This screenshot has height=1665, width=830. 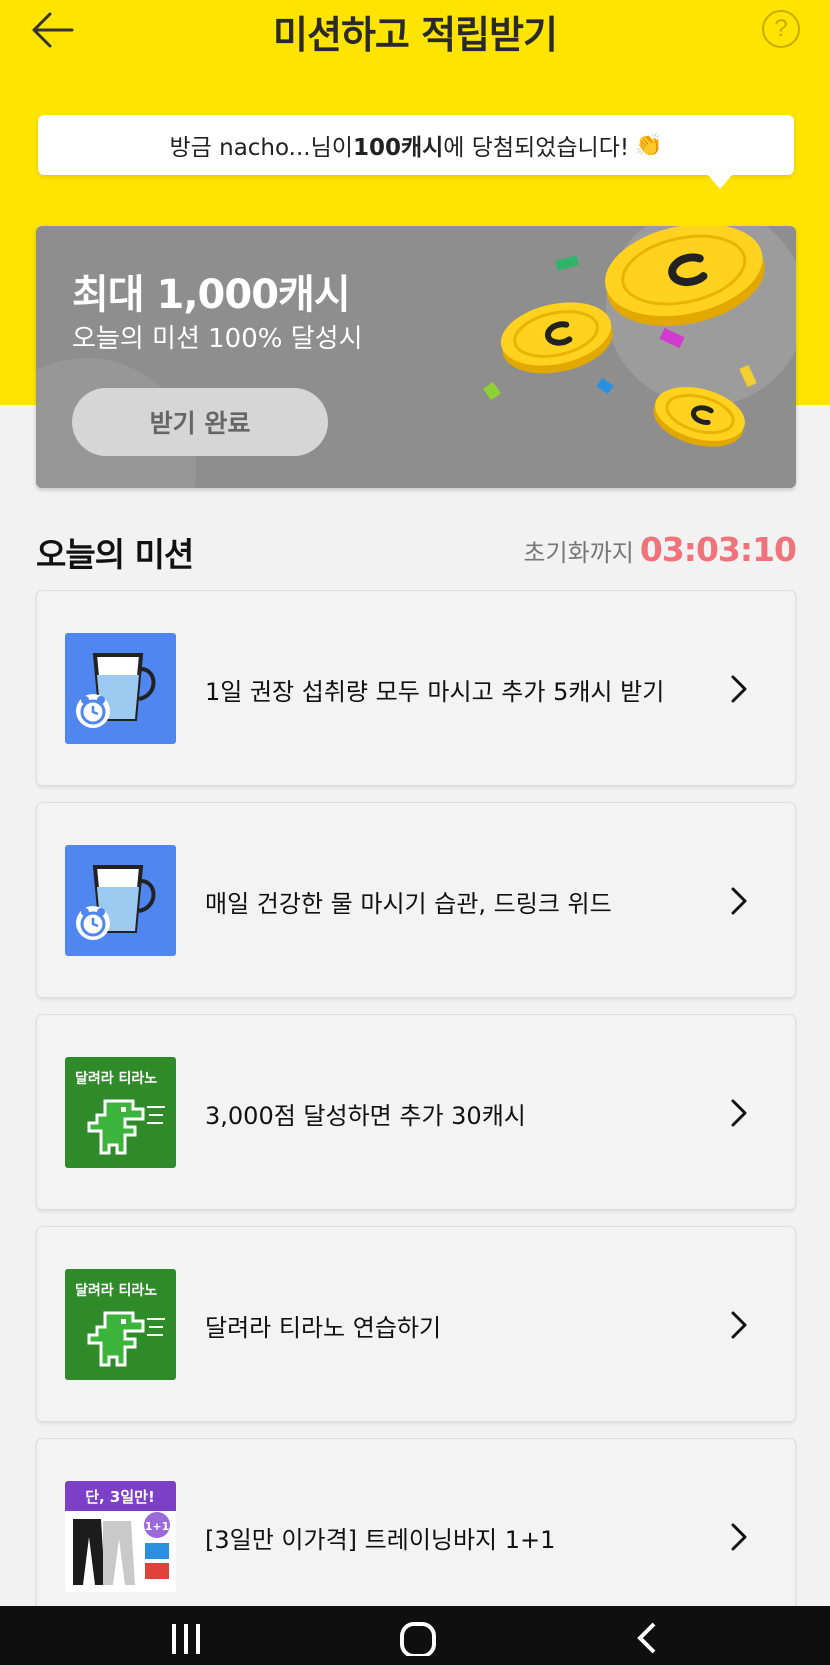 I want to click on page-title: 미션하고 적립받기, so click(x=415, y=35).